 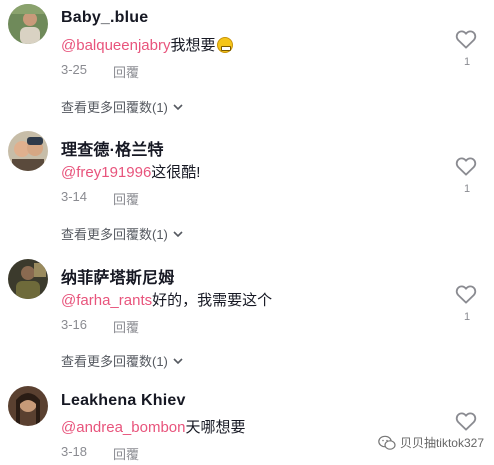 What do you see at coordinates (106, 300) in the screenshot?
I see `mention-link: @farha_rants` at bounding box center [106, 300].